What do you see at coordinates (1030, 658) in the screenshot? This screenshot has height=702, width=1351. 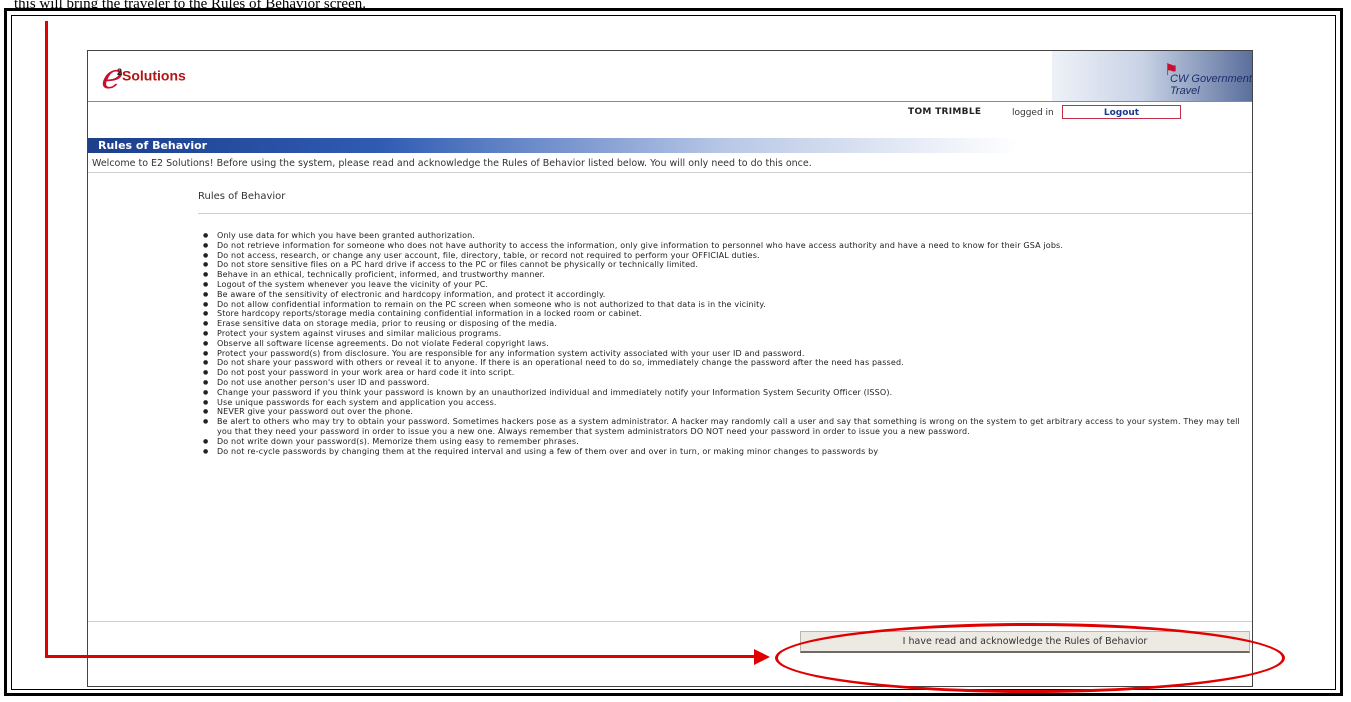 I see `annotation-highlight-ellipse` at bounding box center [1030, 658].